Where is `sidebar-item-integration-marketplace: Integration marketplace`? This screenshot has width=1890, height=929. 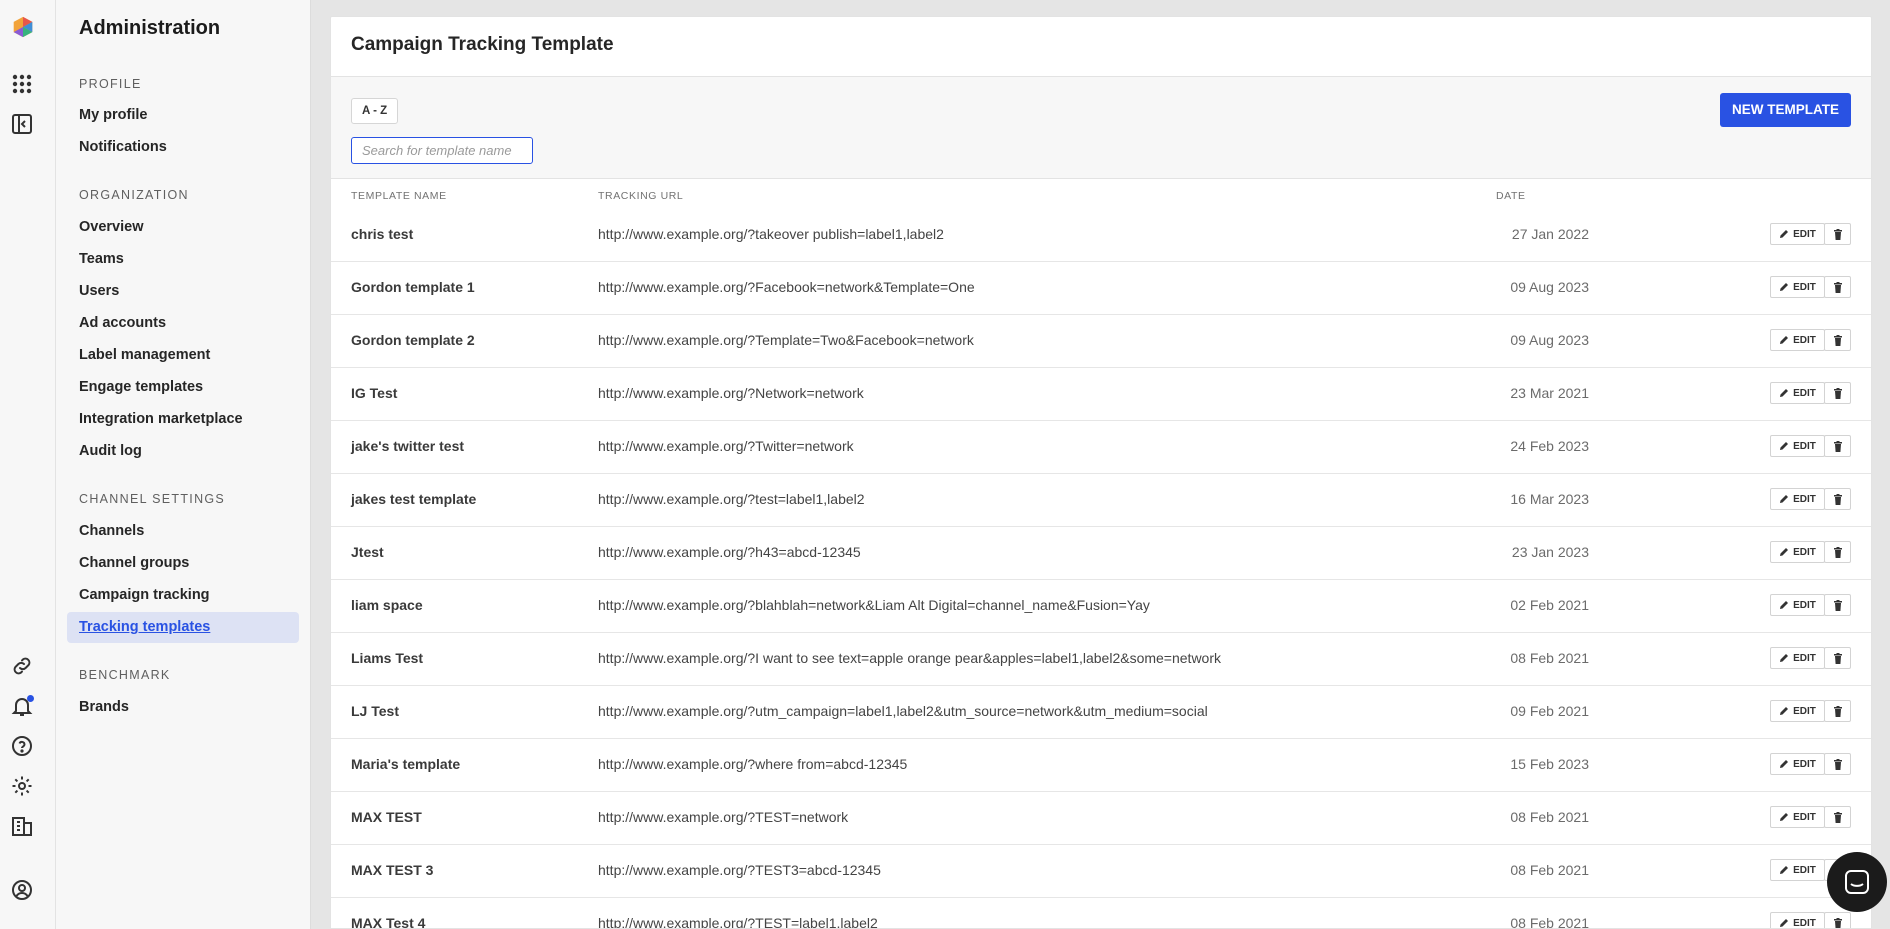
sidebar-item-integration-marketplace: Integration marketplace is located at coordinates (183, 419).